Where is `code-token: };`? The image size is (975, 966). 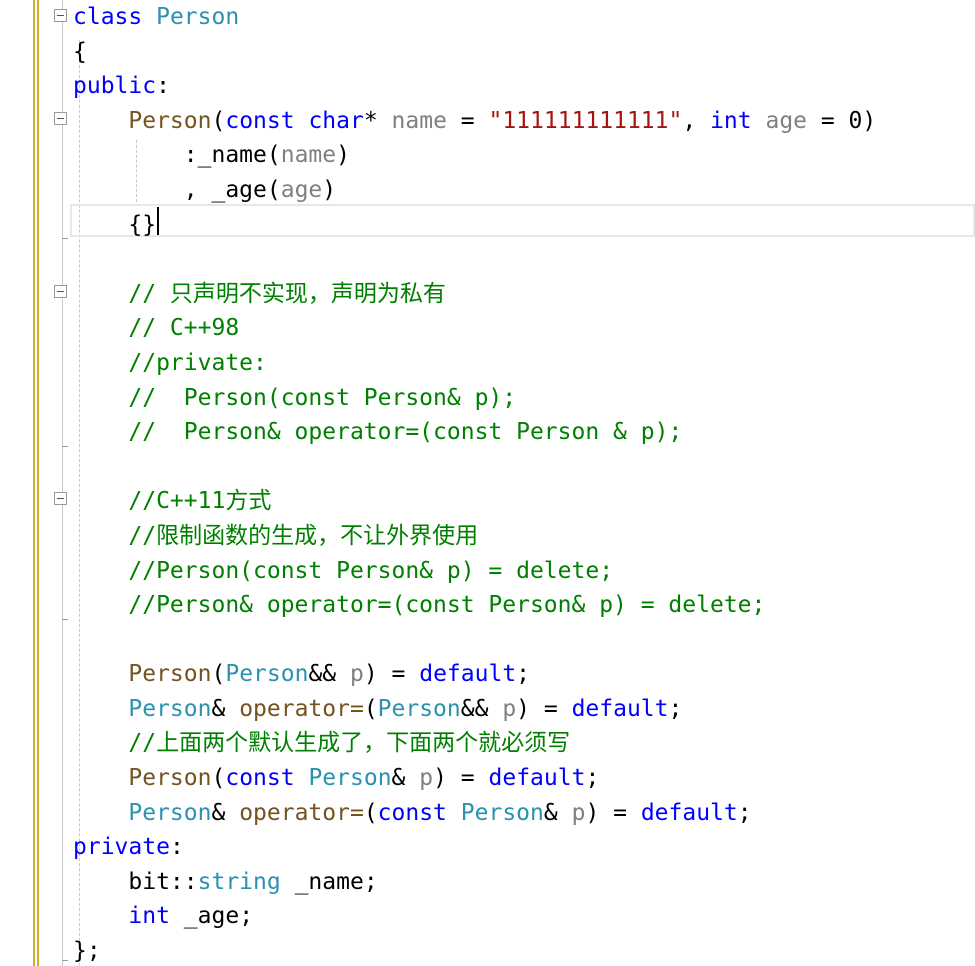 code-token: }; is located at coordinates (87, 951).